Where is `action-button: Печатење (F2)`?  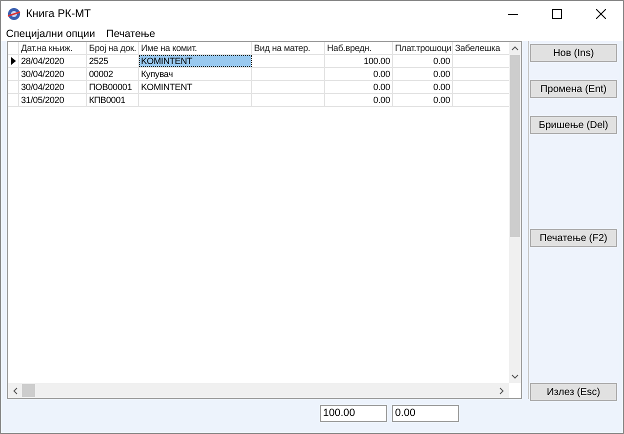
action-button: Печатење (F2) is located at coordinates (573, 238).